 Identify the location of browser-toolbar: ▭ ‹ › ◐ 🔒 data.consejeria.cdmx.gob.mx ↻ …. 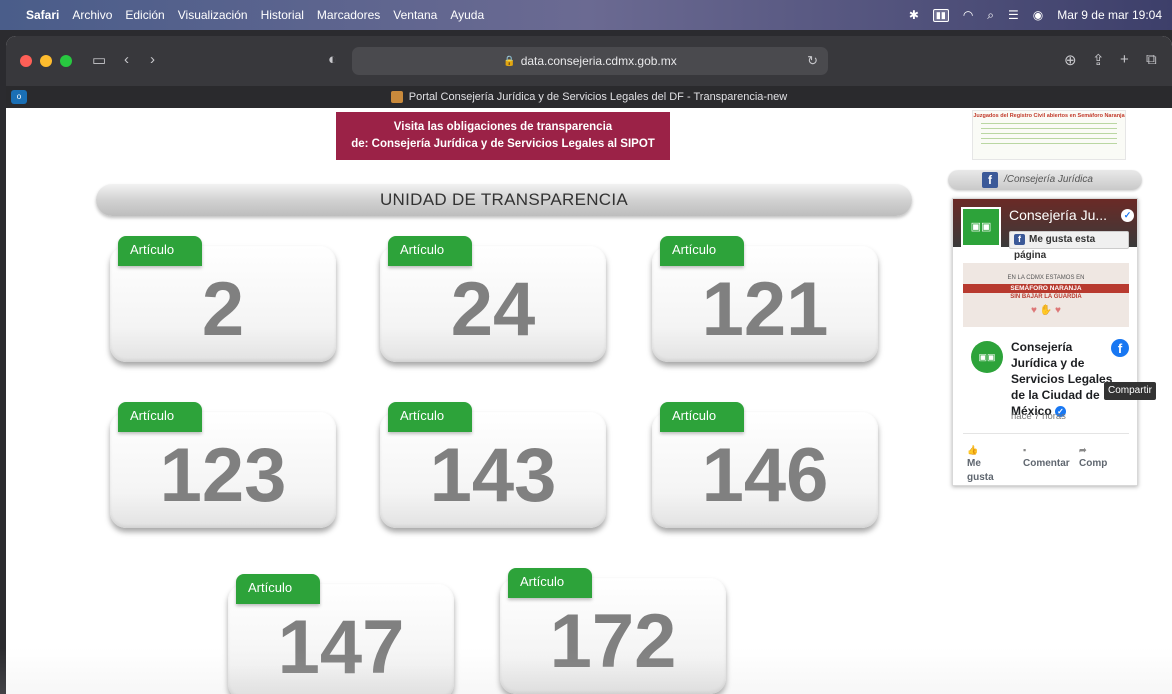
(589, 61).